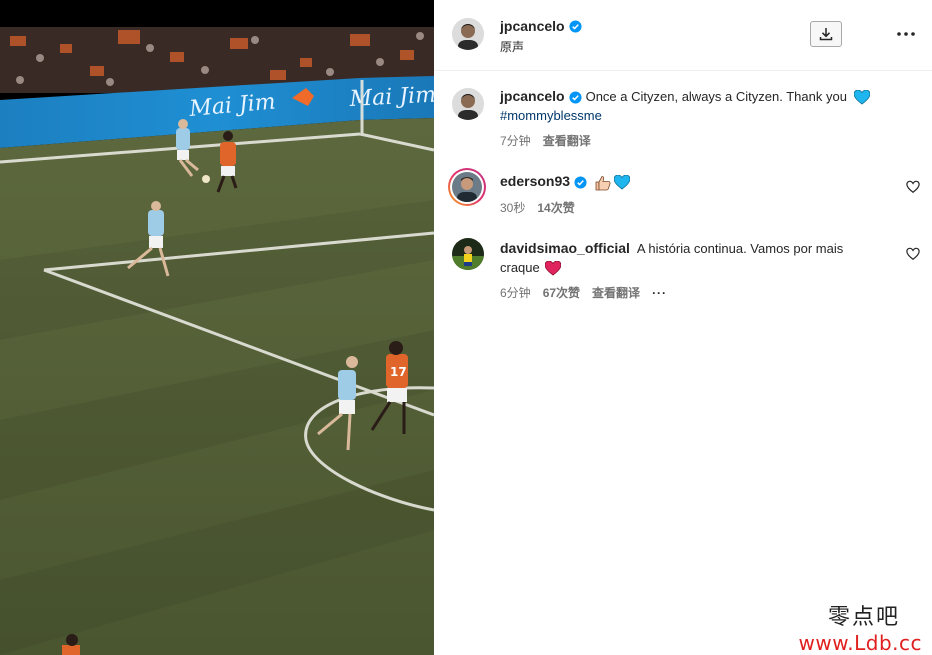 This screenshot has height=655, width=932. I want to click on comment-text-line2: craque, so click(520, 267).